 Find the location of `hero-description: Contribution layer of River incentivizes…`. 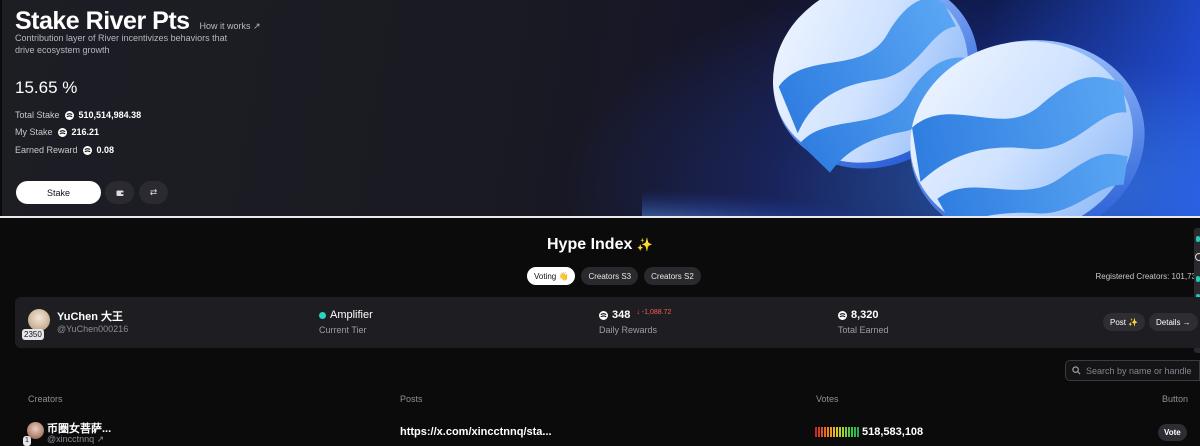

hero-description: Contribution layer of River incentivizes… is located at coordinates (121, 44).